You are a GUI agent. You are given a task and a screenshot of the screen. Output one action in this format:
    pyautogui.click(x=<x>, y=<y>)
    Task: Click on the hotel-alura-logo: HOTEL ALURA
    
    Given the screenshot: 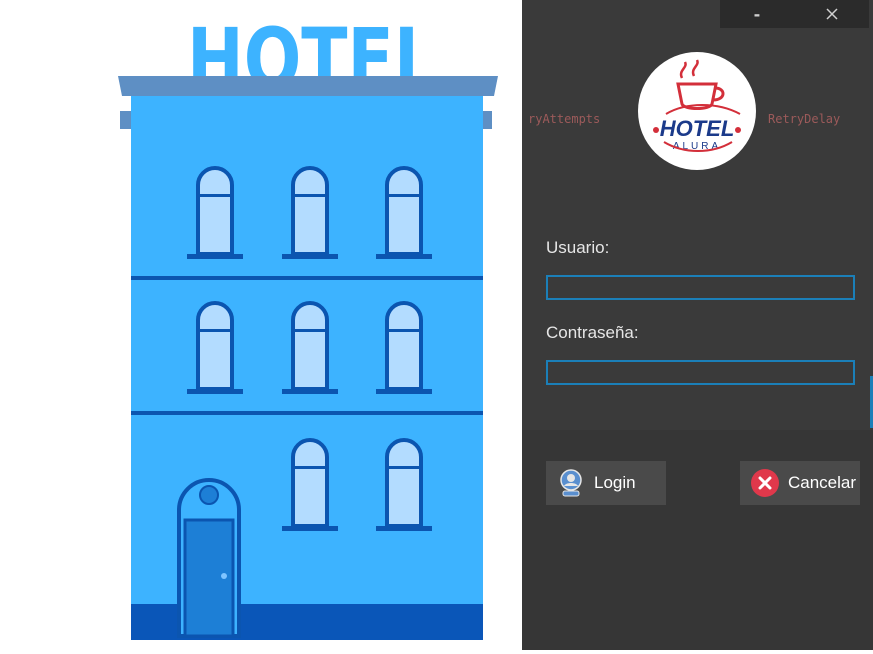 What is the action you would take?
    pyautogui.click(x=697, y=111)
    